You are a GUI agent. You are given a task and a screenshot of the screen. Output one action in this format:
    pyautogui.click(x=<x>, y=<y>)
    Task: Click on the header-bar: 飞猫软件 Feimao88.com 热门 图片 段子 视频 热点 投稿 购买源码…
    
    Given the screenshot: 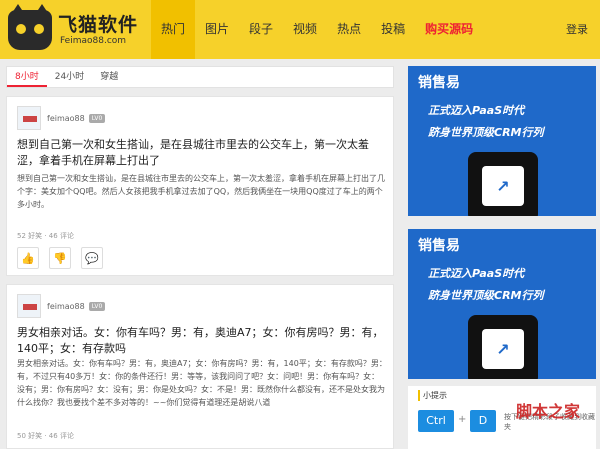 What is the action you would take?
    pyautogui.click(x=300, y=29)
    